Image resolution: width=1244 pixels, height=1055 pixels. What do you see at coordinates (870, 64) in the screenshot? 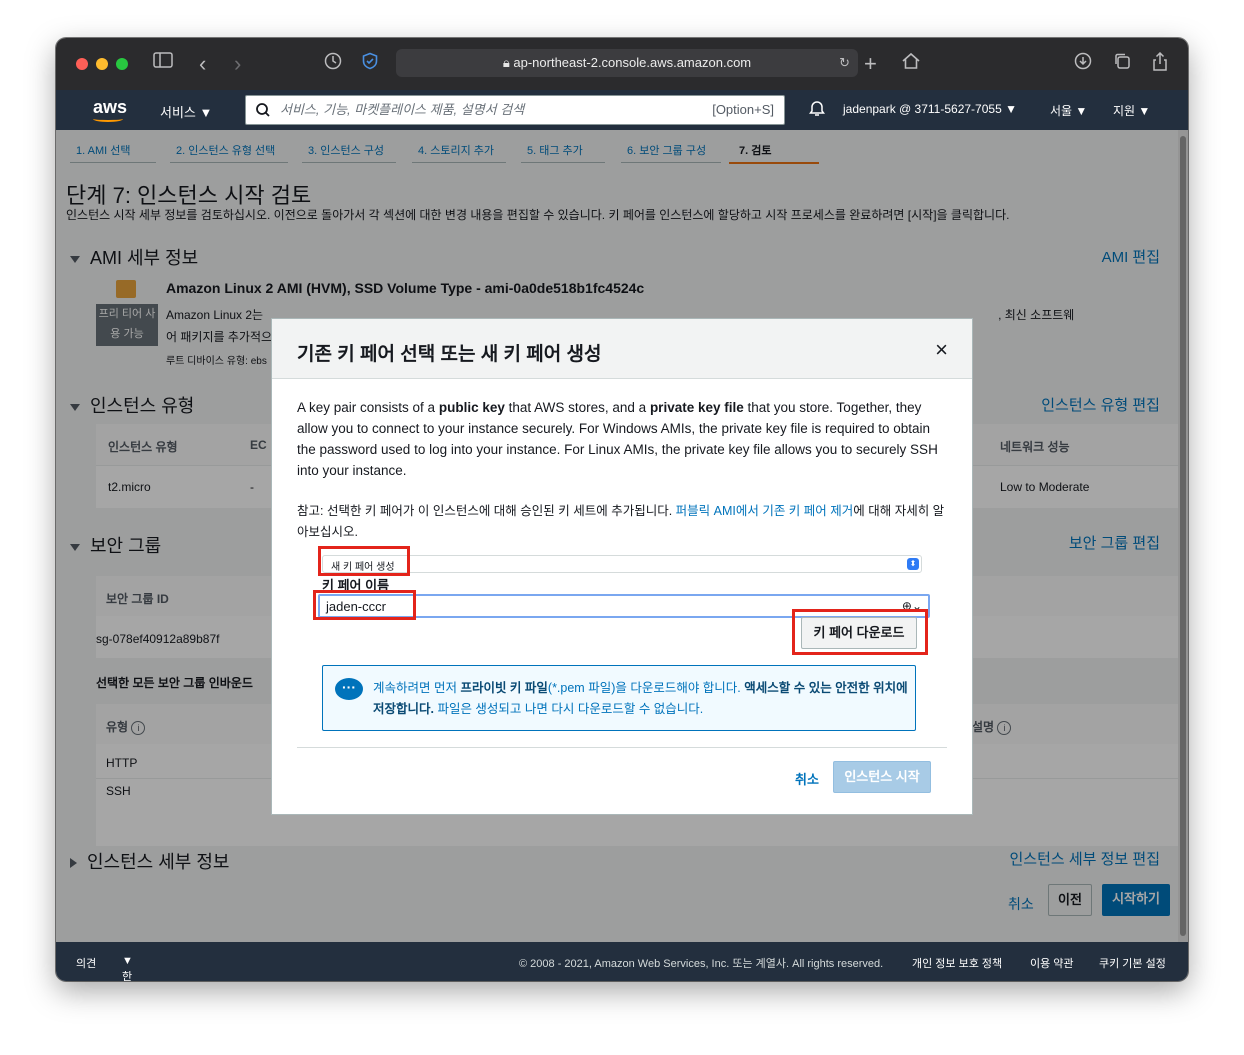
I see `new-tab-icon: +` at bounding box center [870, 64].